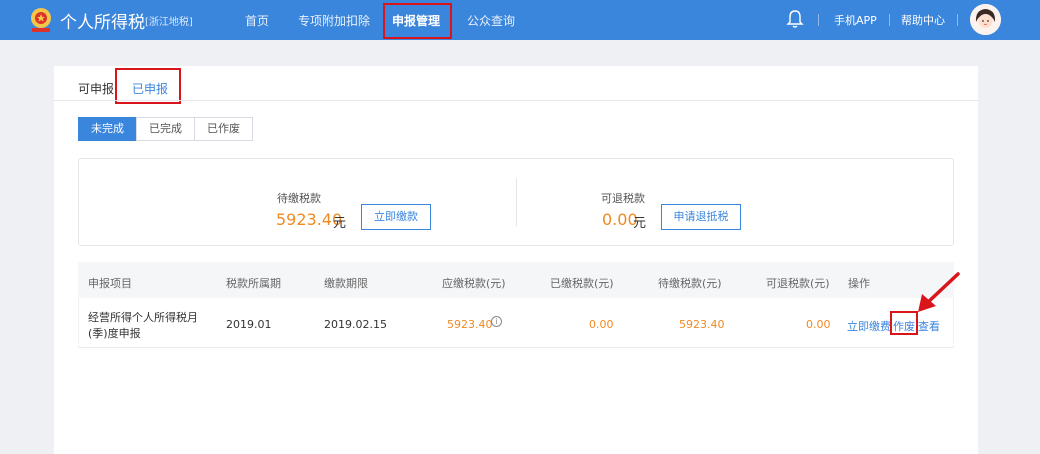 This screenshot has width=1040, height=454. Describe the element at coordinates (143, 317) in the screenshot. I see `row-item-line1: 经营所得个人所得税月` at that location.